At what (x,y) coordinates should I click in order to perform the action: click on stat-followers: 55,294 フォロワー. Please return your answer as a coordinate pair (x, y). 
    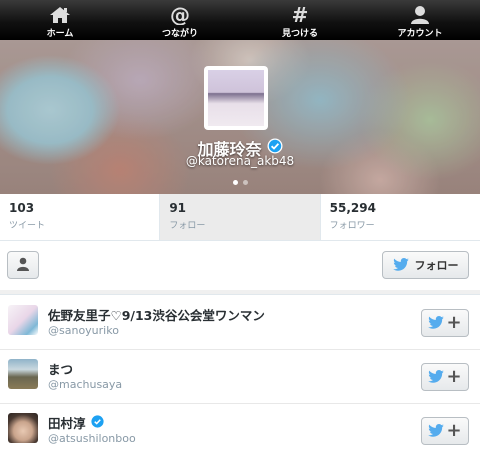
    Looking at the image, I should click on (400, 217).